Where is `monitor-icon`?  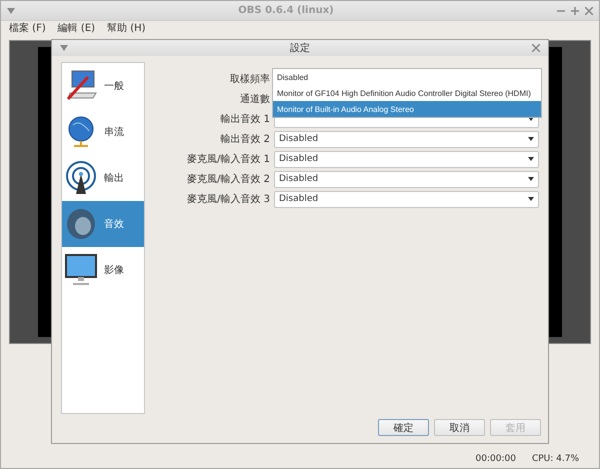 monitor-icon is located at coordinates (81, 270).